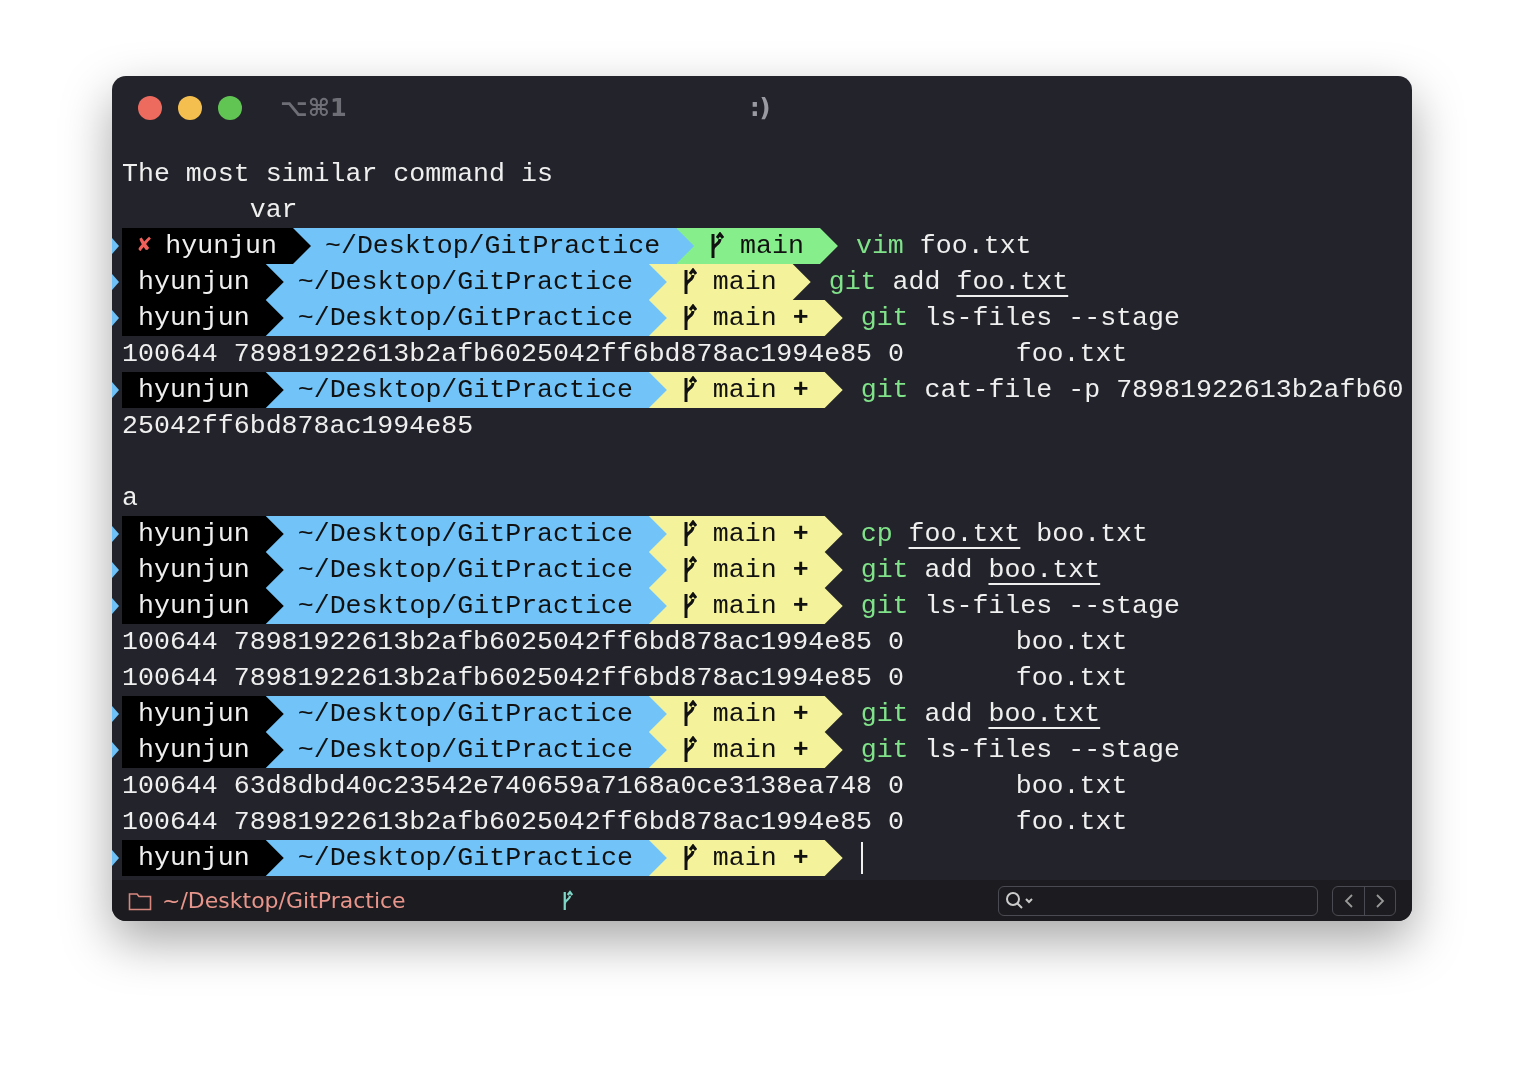  Describe the element at coordinates (1260, 390) in the screenshot. I see `command-argument: 78981922613b2afb60` at that location.